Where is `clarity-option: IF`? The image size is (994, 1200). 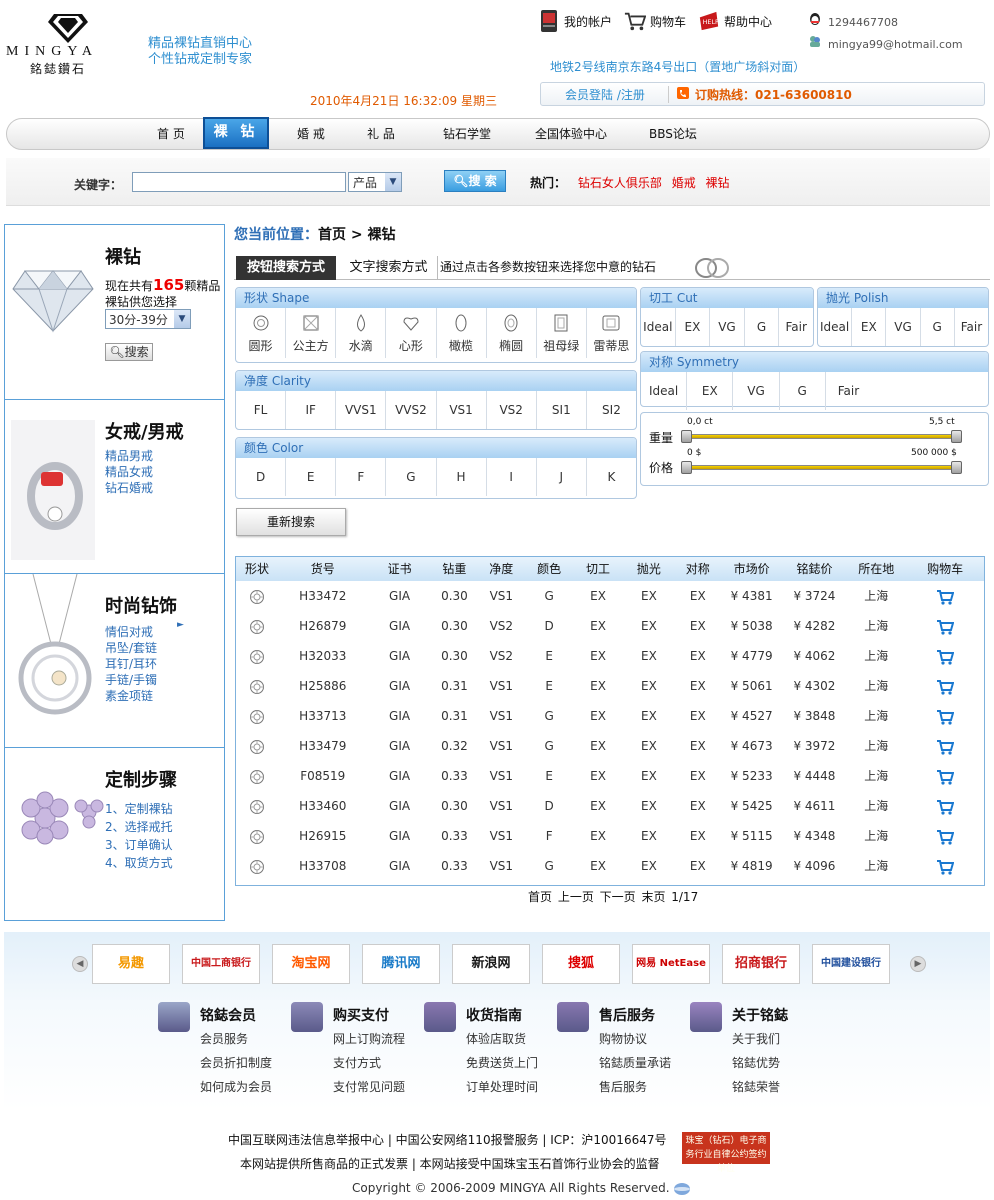 clarity-option: IF is located at coordinates (311, 410).